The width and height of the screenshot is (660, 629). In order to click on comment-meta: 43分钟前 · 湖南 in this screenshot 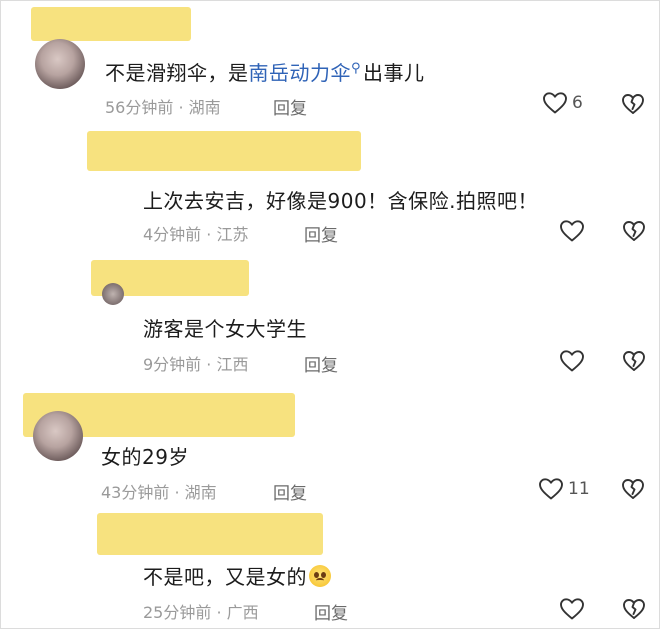, I will do `click(159, 492)`.